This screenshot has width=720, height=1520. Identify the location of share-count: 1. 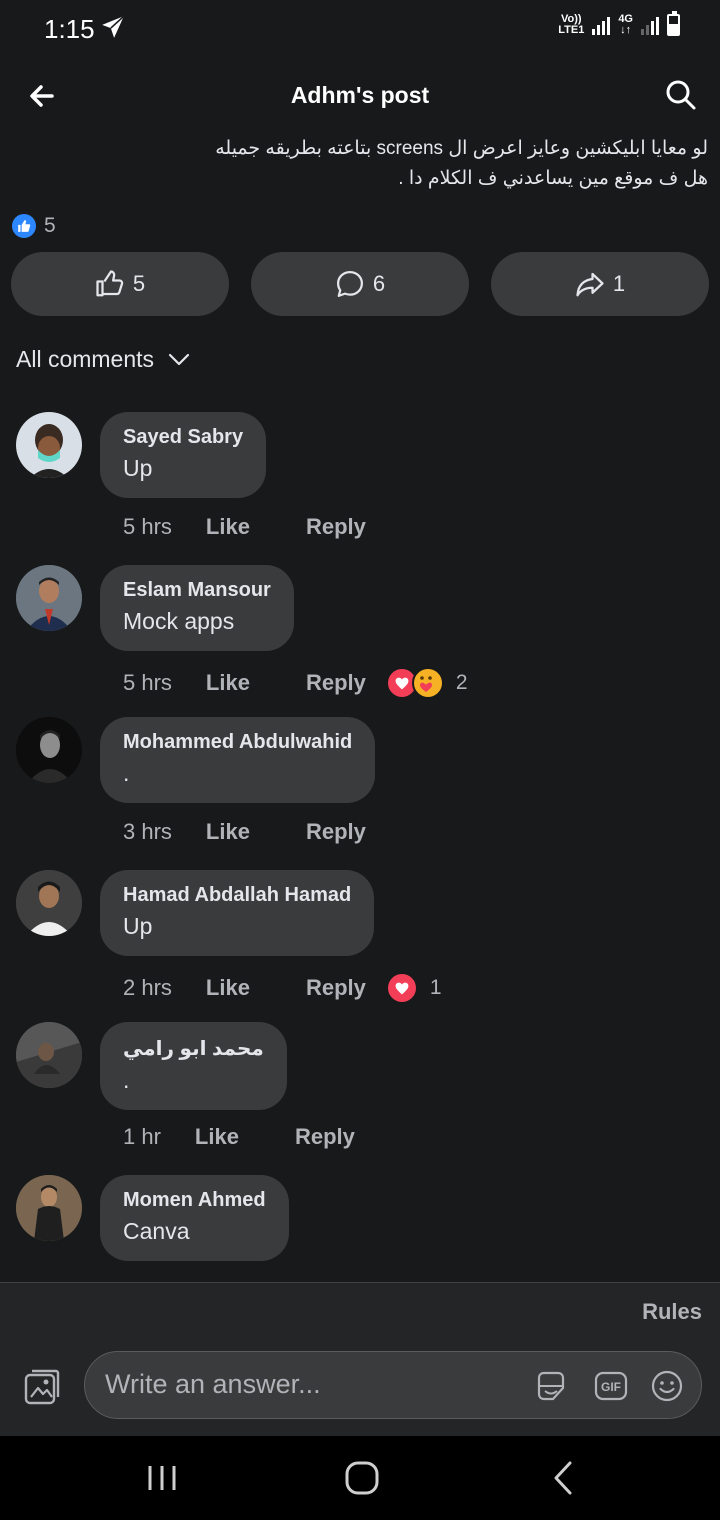
(619, 283).